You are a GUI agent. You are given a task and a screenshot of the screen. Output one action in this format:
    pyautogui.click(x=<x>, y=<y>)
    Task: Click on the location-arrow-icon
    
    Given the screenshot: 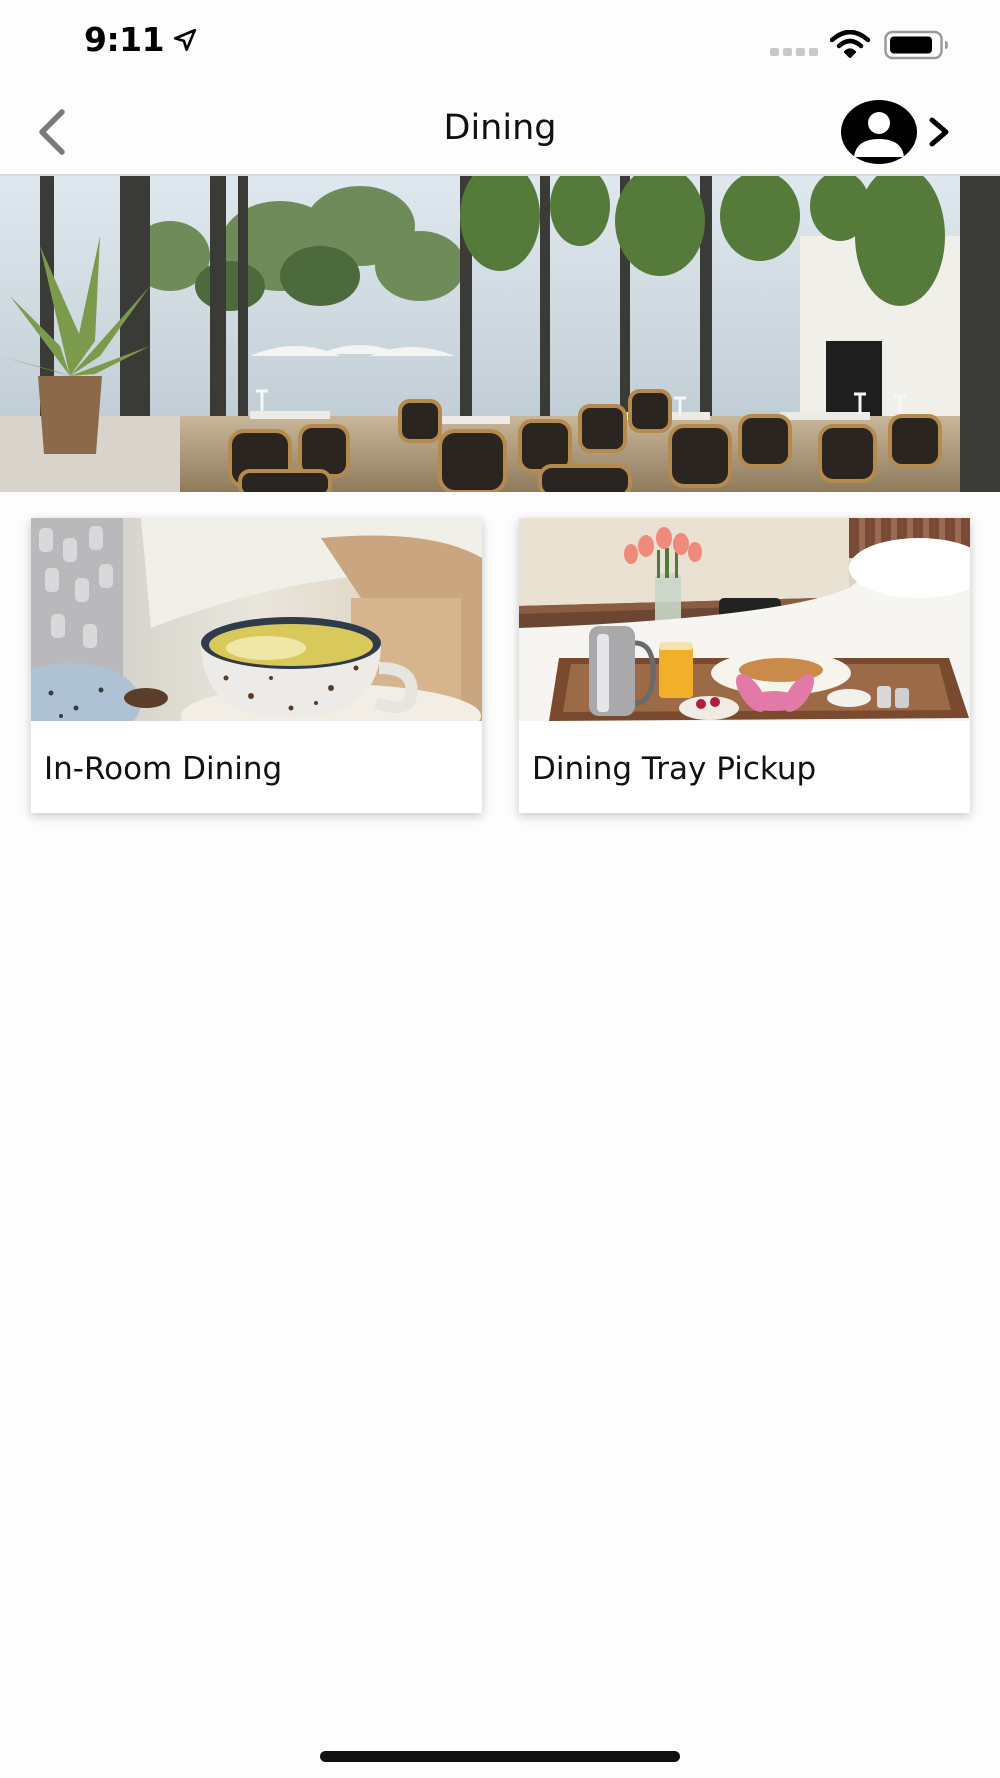 What is the action you would take?
    pyautogui.click(x=185, y=39)
    